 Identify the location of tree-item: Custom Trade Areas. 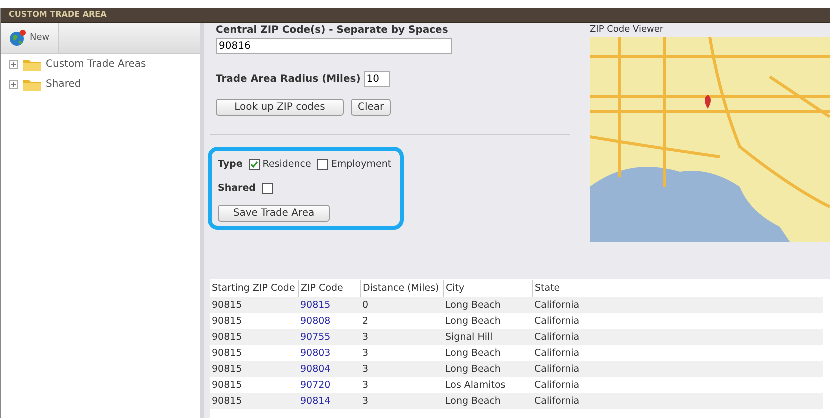
(96, 64).